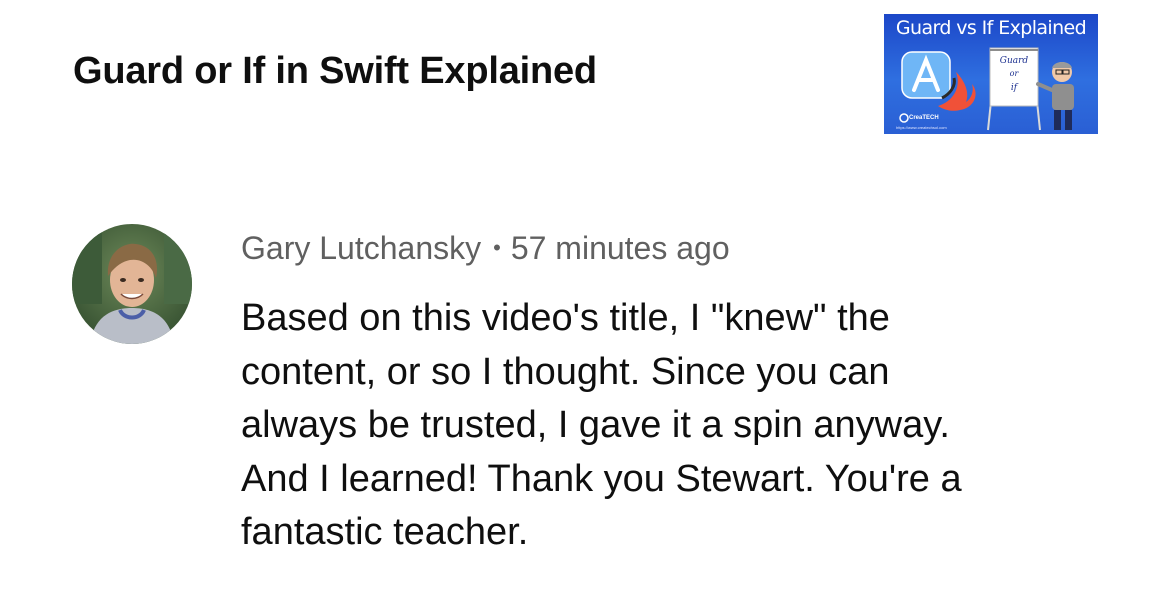 This screenshot has height=604, width=1170. What do you see at coordinates (1015, 73) in the screenshot?
I see `board-line-or: or` at bounding box center [1015, 73].